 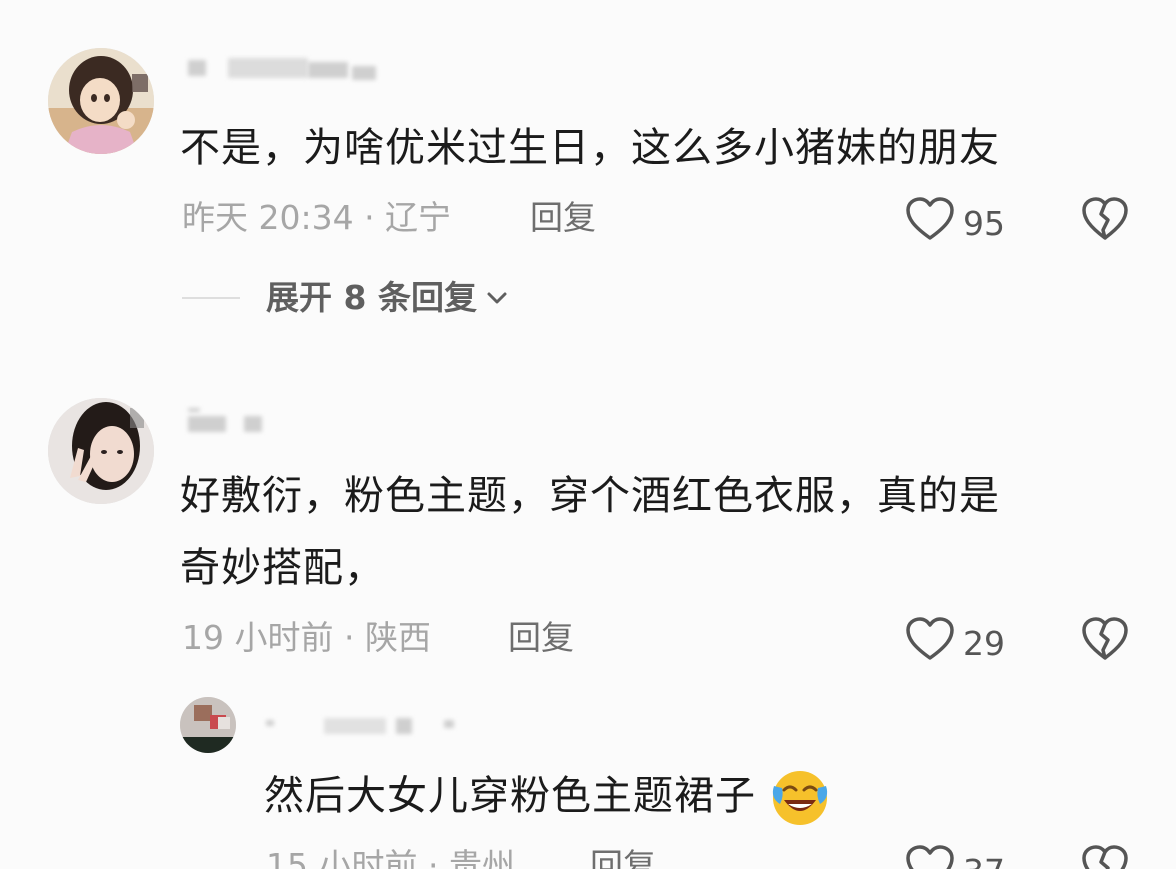 What do you see at coordinates (282, 568) in the screenshot?
I see `comment-text-line-2: 奇妙搭配，` at bounding box center [282, 568].